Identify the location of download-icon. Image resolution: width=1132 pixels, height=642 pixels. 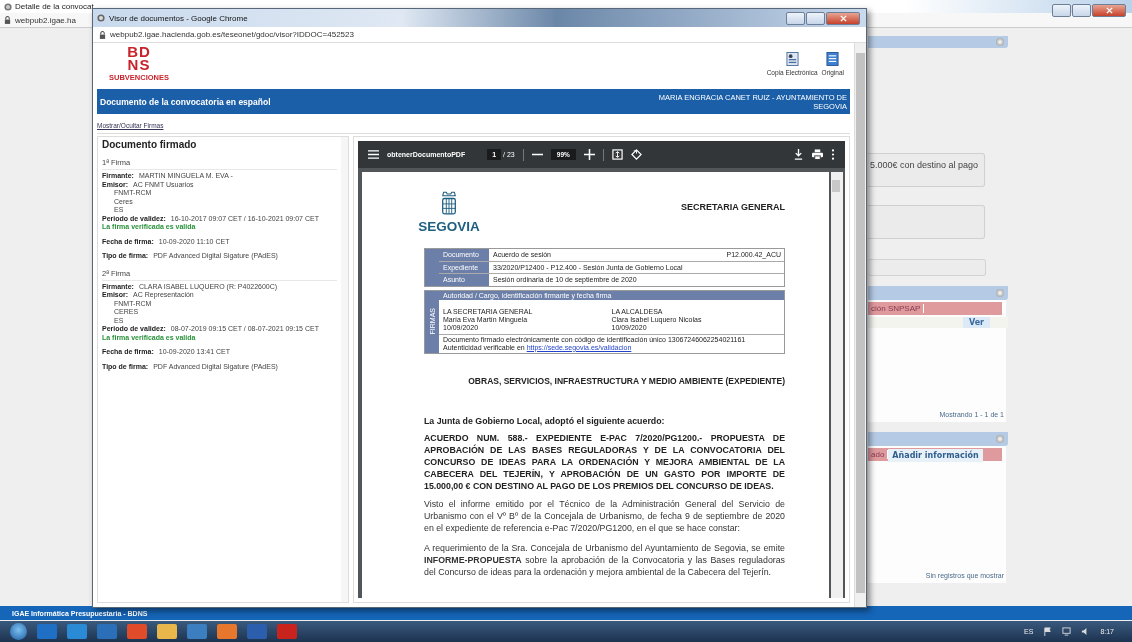
(798, 154).